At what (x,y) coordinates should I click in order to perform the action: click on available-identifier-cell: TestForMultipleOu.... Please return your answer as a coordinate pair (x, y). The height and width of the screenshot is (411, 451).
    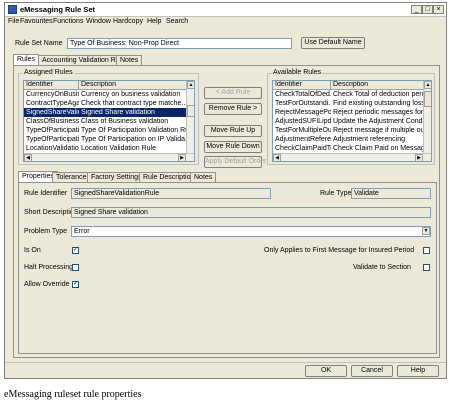
    Looking at the image, I should click on (303, 130).